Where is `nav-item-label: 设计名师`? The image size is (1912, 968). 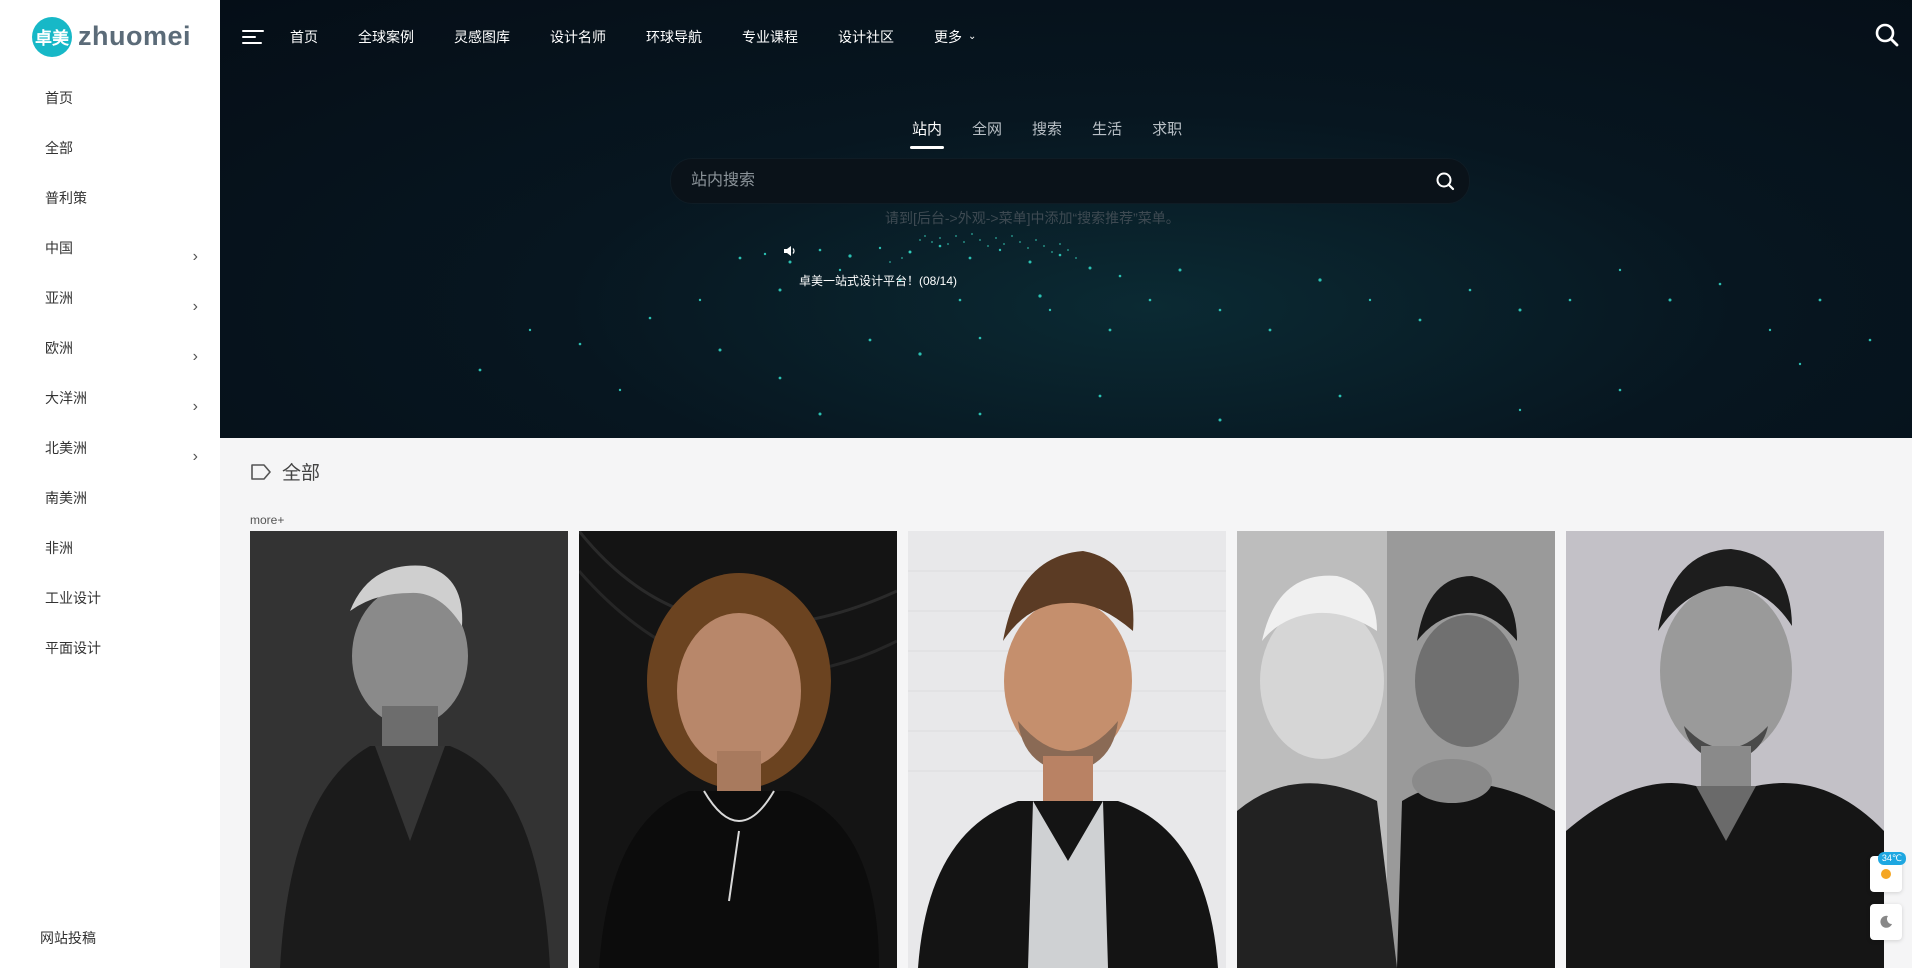 nav-item-label: 设计名师 is located at coordinates (578, 36).